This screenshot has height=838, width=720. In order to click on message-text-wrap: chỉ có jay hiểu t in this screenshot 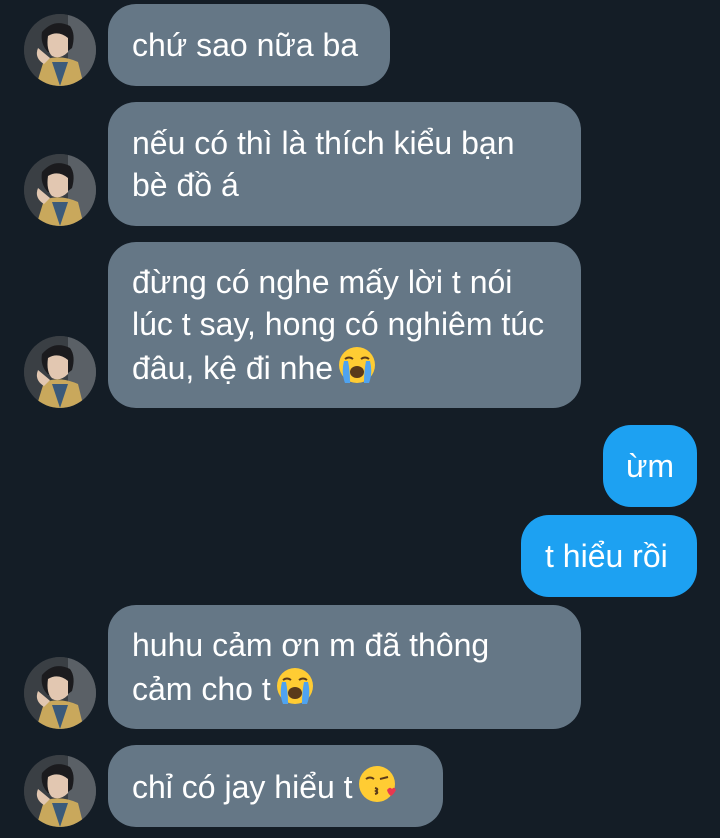, I will do `click(264, 786)`.